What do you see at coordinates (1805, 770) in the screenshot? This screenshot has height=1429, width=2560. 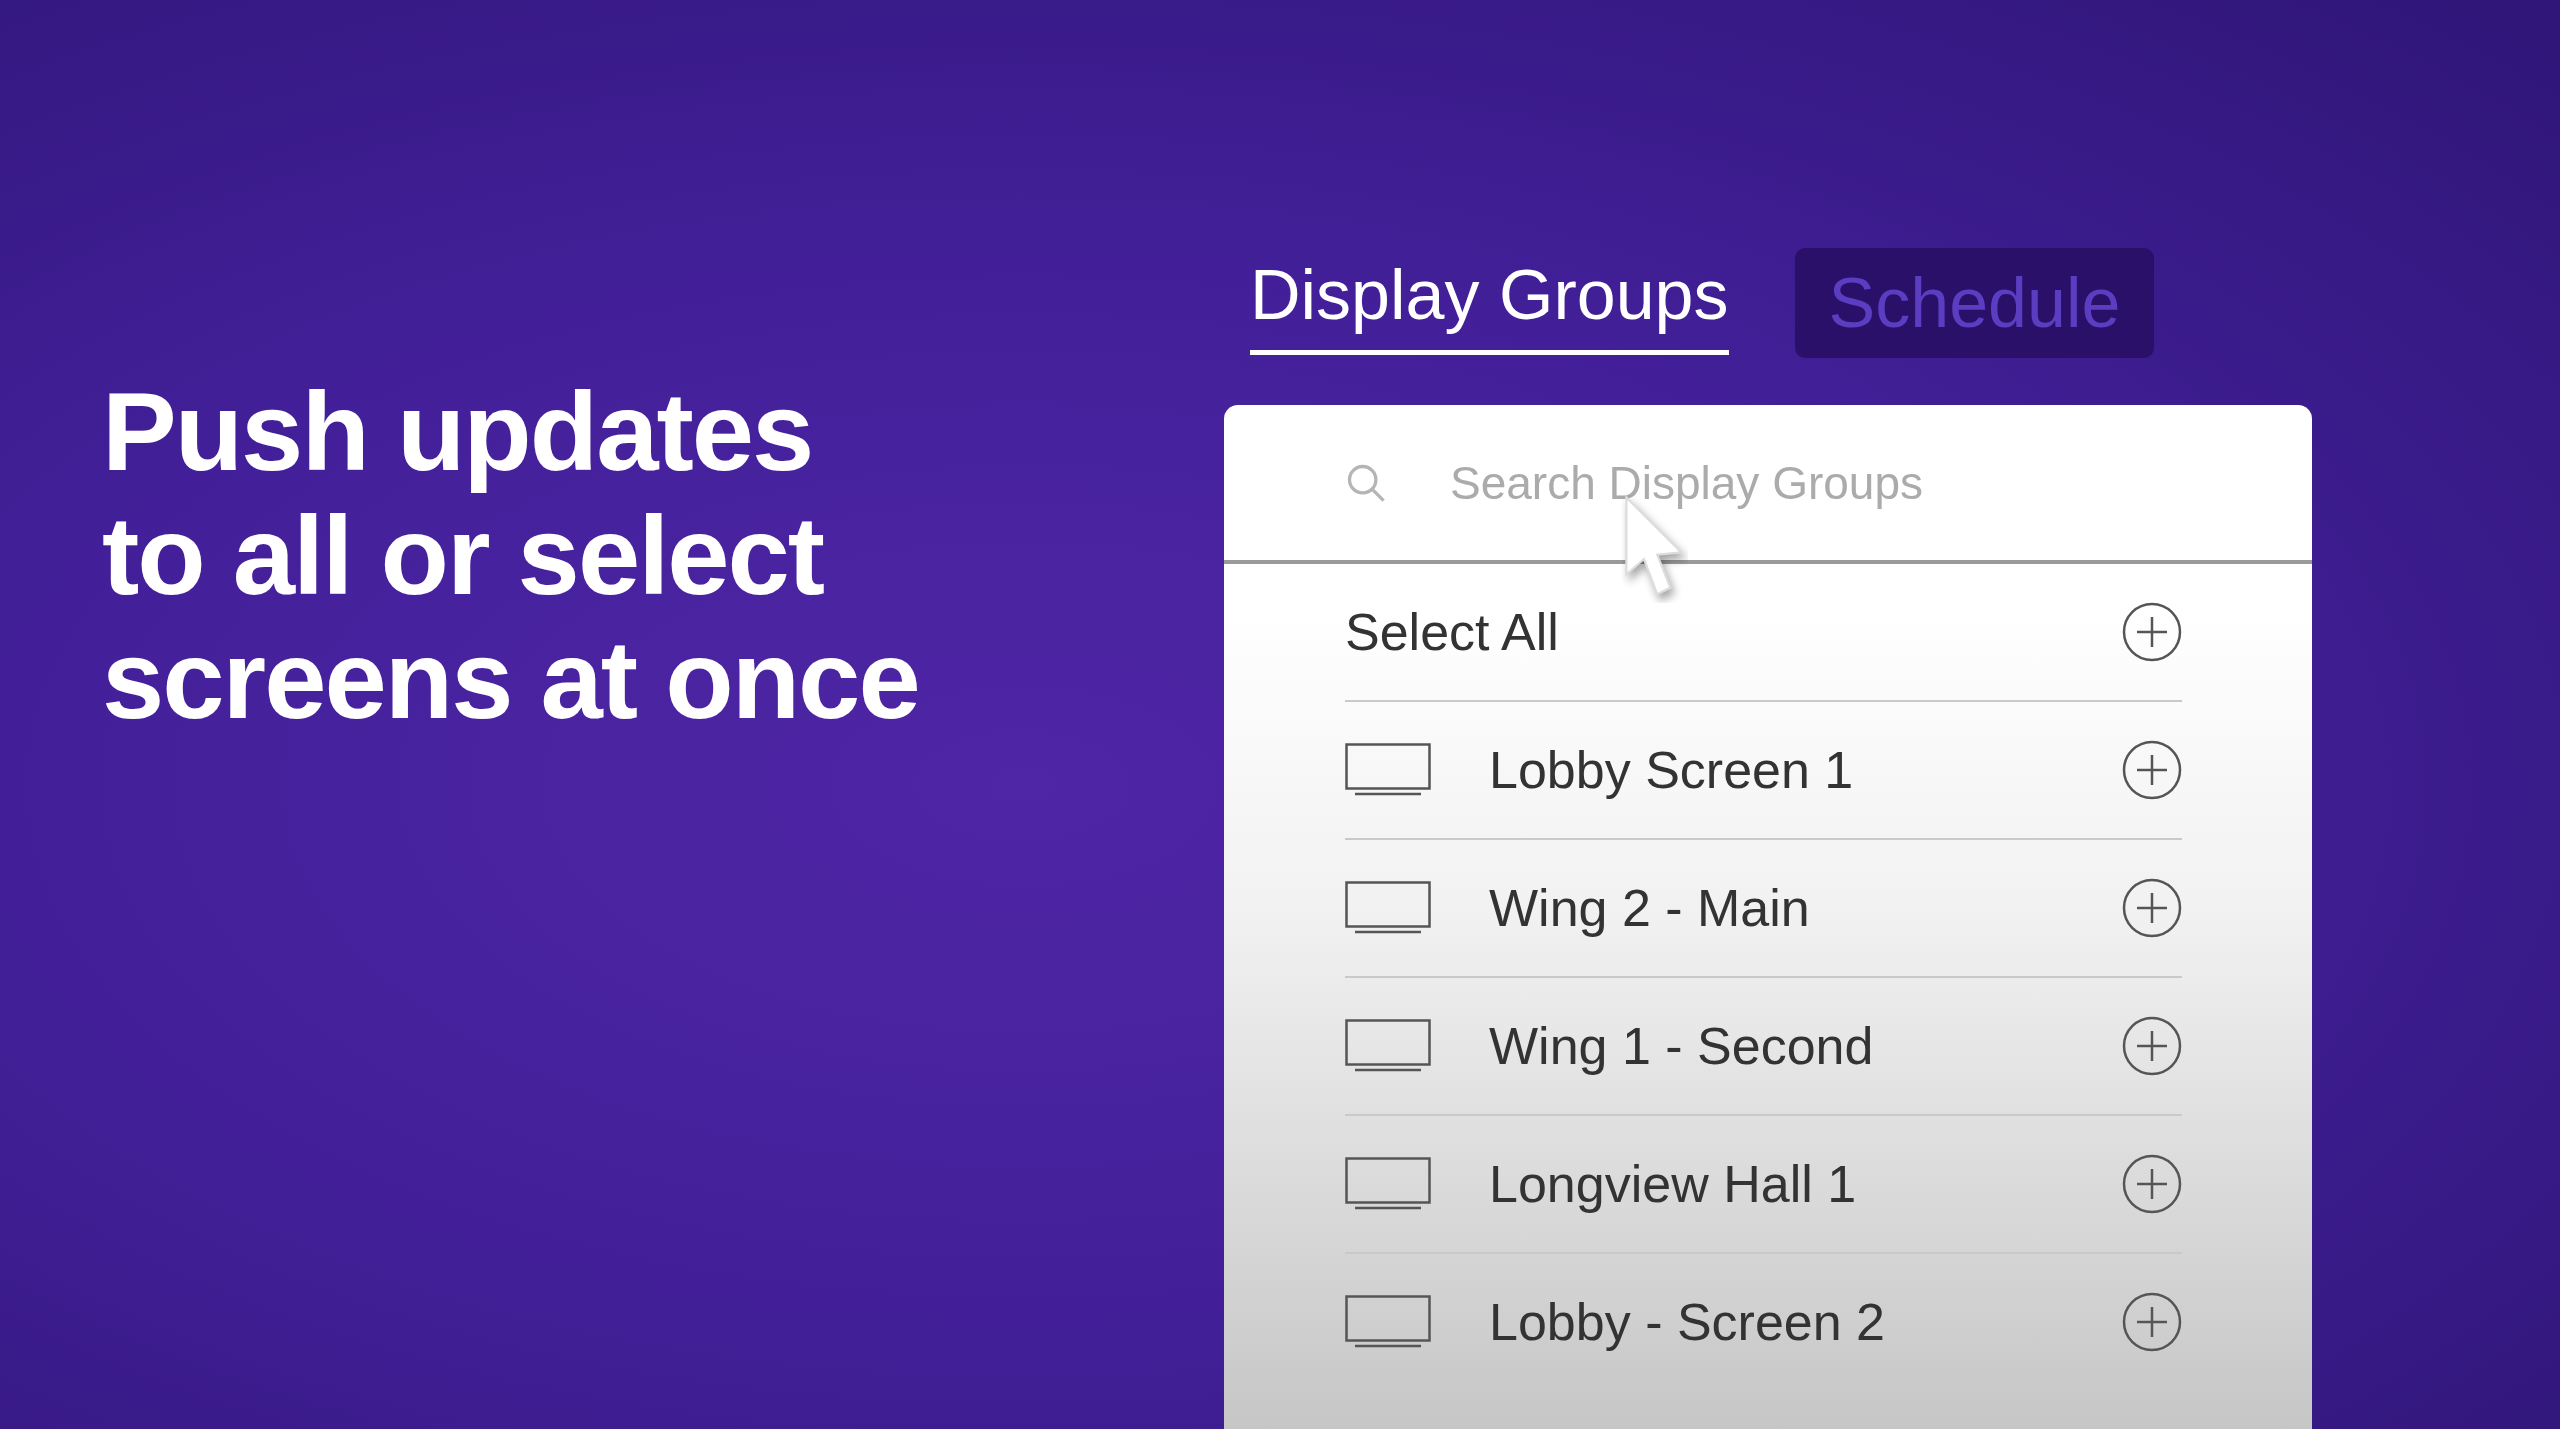 I see `display-group-name: Lobby Screen 1` at bounding box center [1805, 770].